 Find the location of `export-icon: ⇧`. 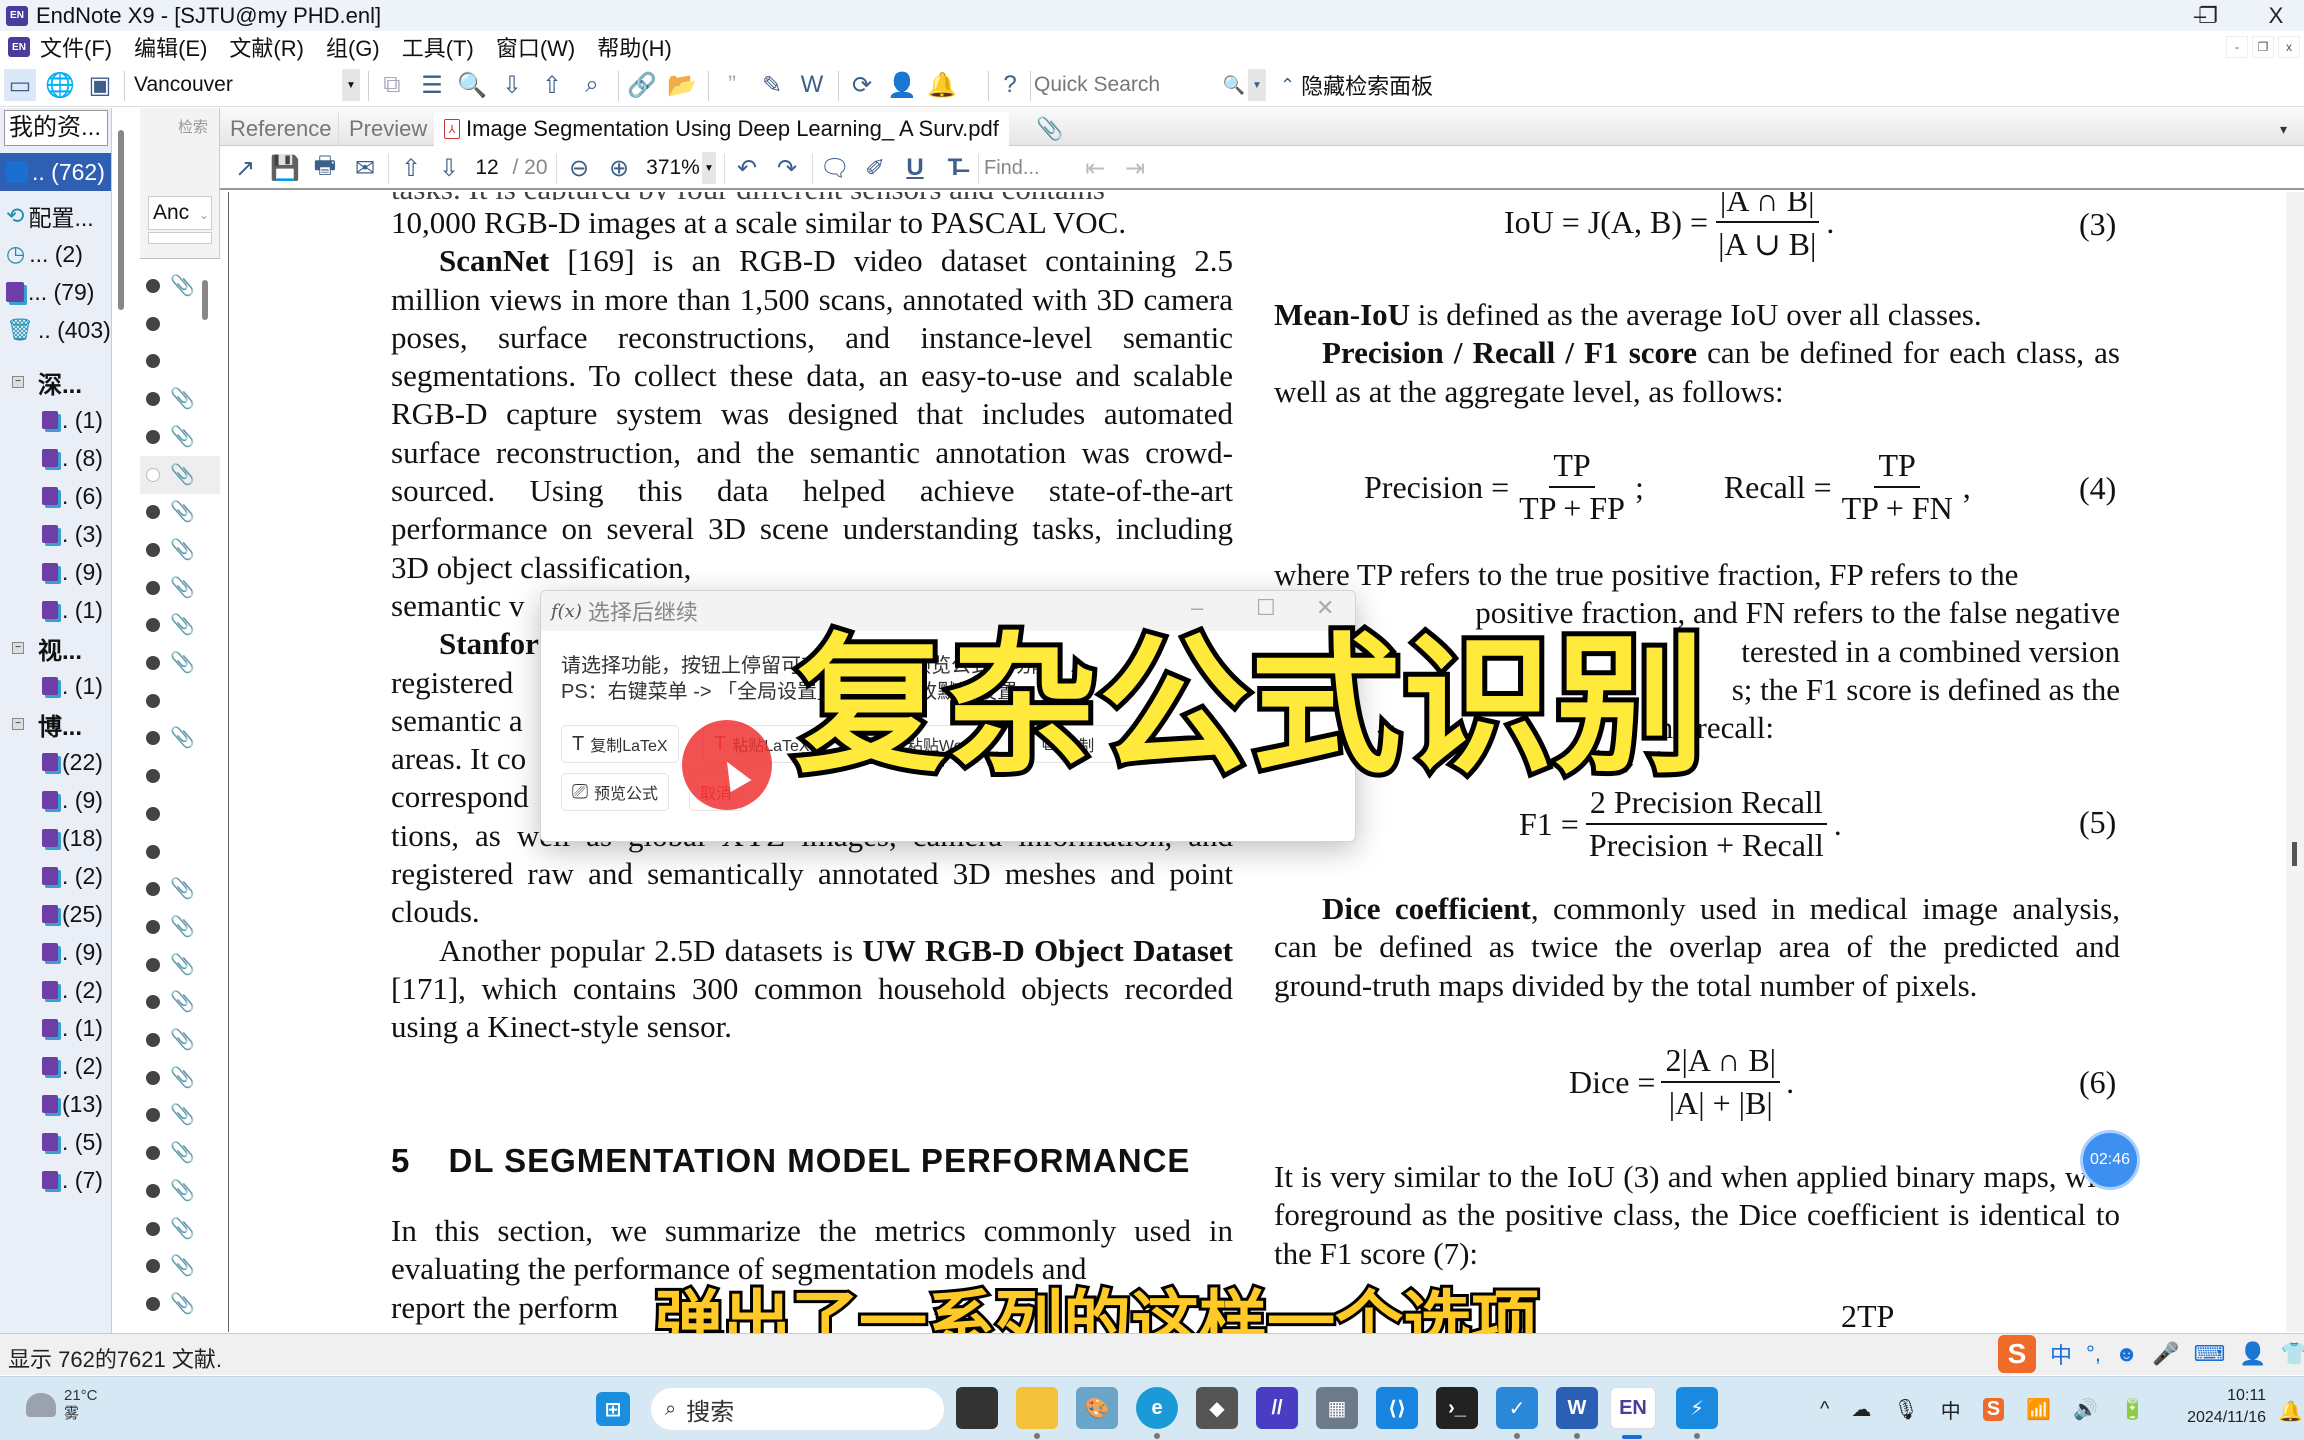

export-icon: ⇧ is located at coordinates (552, 85).